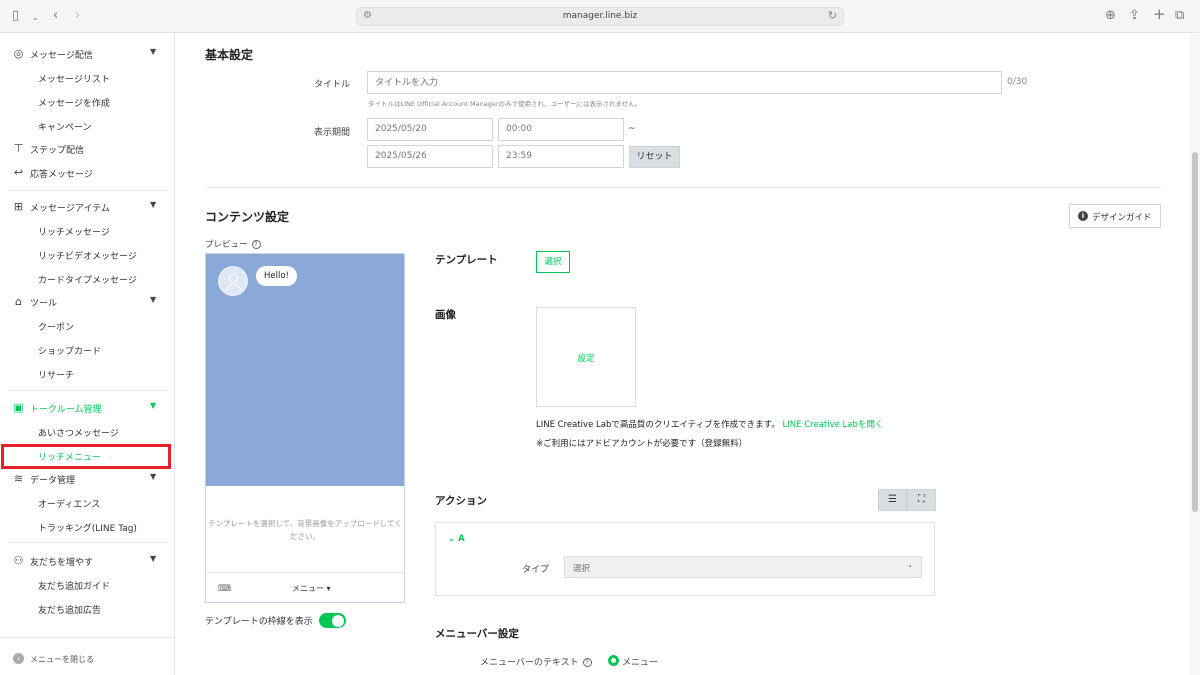  Describe the element at coordinates (233, 278) in the screenshot. I see `user-icon` at that location.